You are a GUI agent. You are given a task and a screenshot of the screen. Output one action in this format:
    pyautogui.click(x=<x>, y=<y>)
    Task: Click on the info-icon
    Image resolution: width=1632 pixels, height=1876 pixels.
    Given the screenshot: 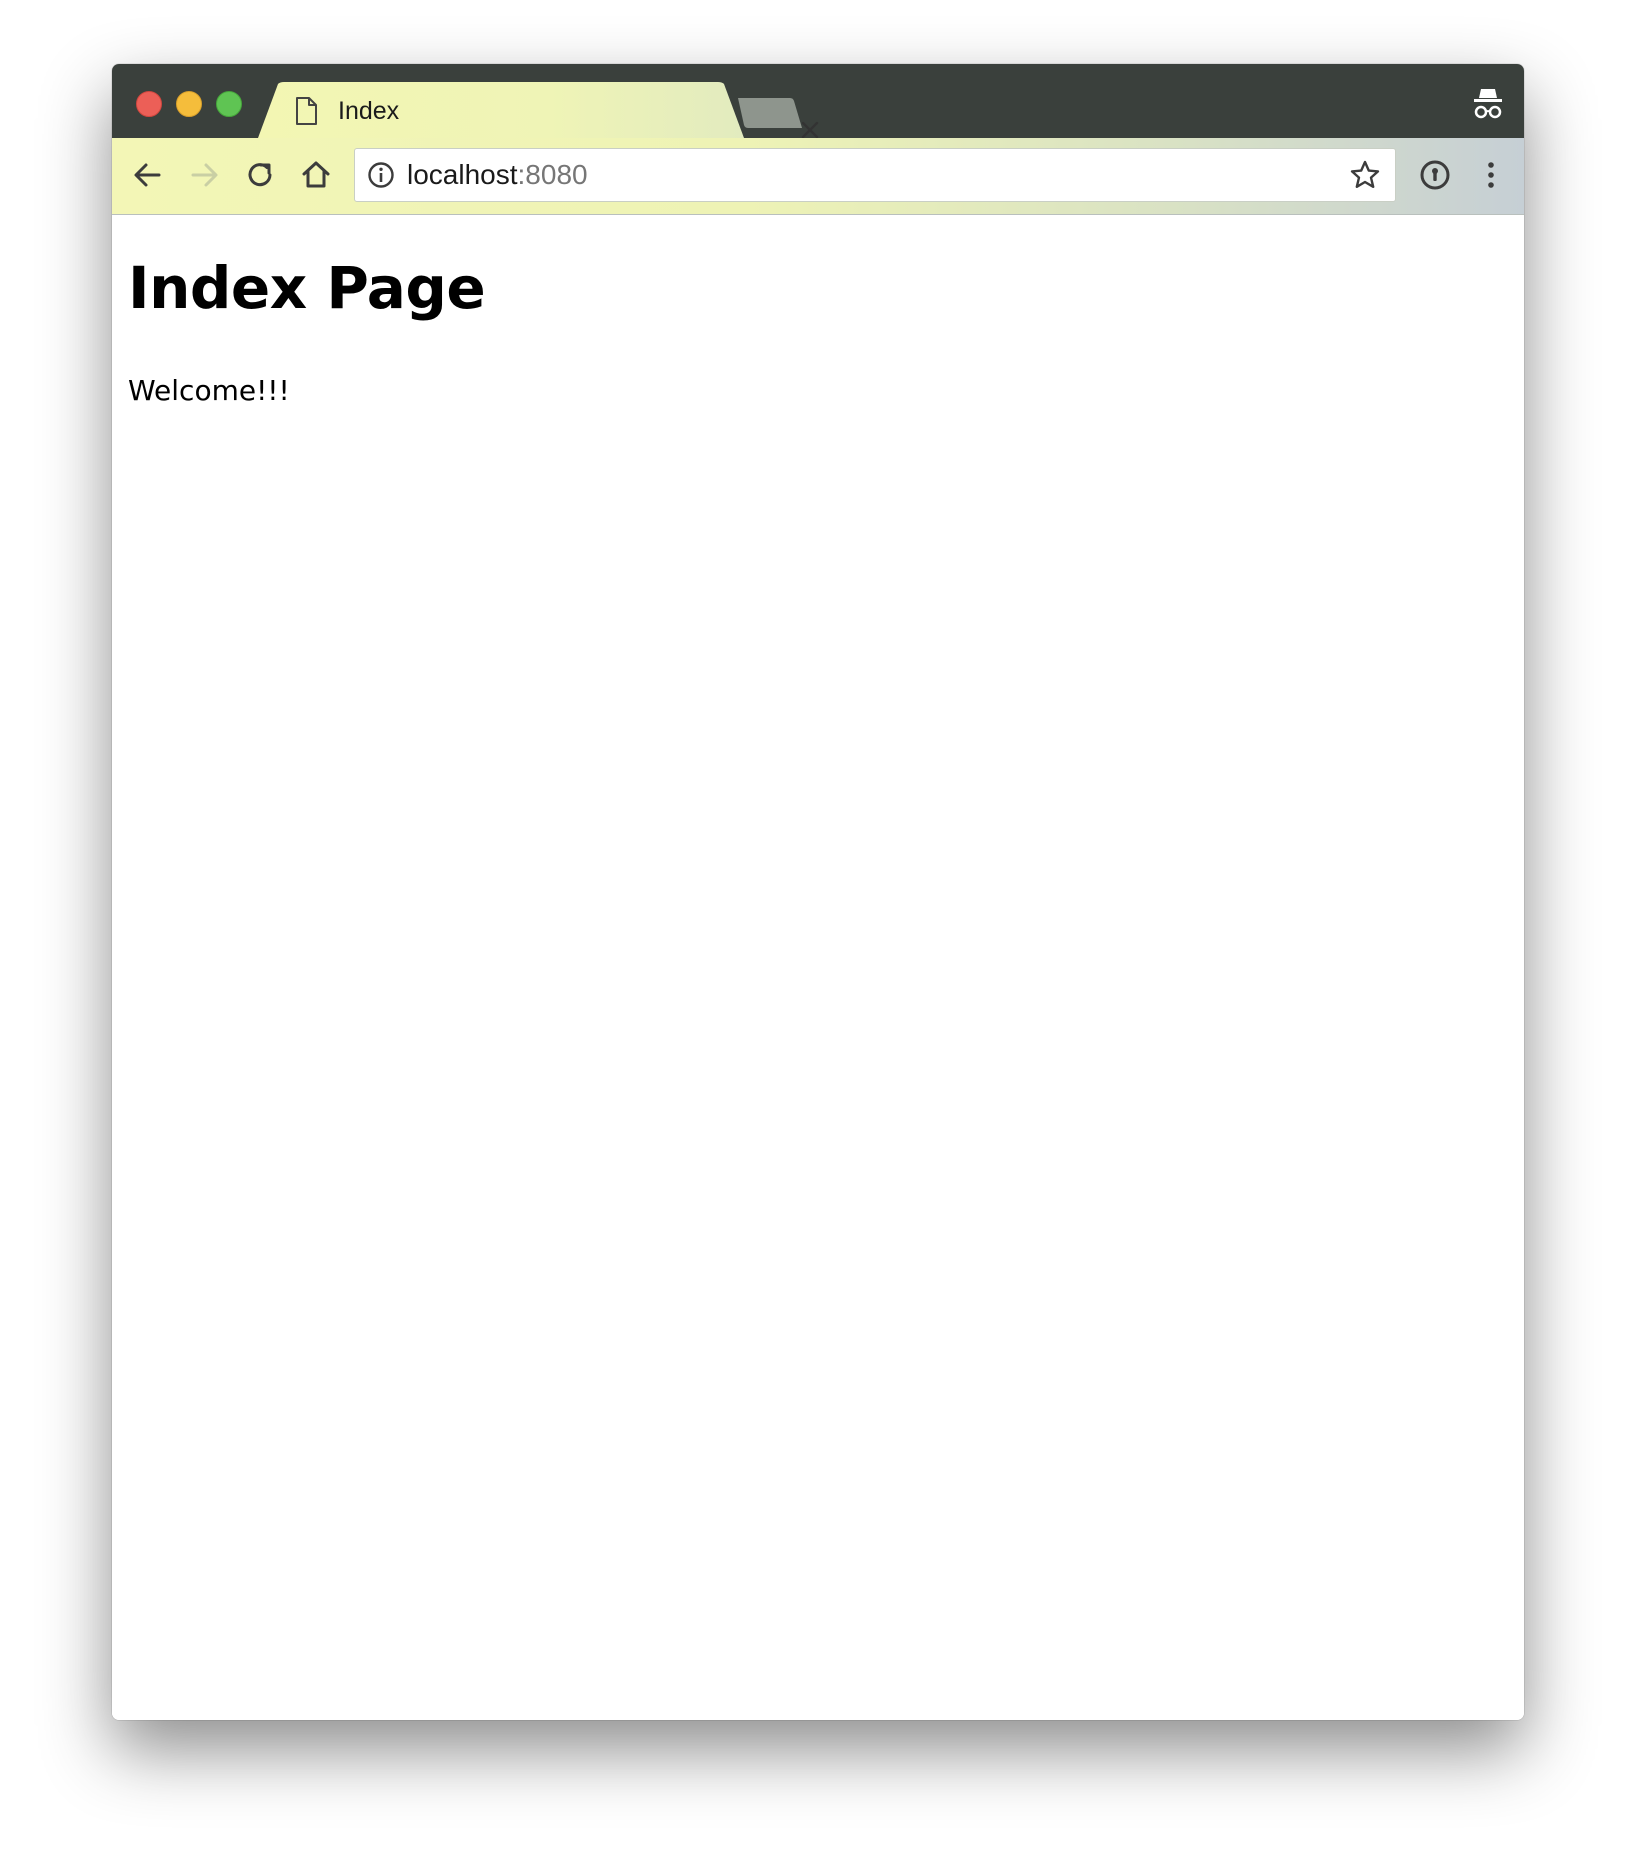 What is the action you would take?
    pyautogui.click(x=381, y=175)
    